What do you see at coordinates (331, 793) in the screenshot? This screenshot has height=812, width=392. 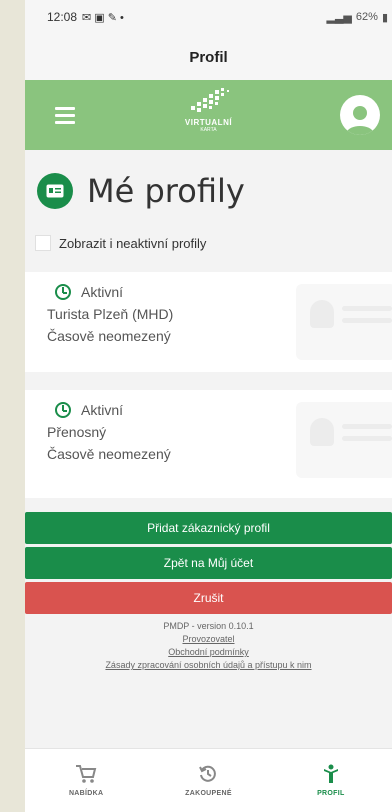 I see `nav-label: PROFIL` at bounding box center [331, 793].